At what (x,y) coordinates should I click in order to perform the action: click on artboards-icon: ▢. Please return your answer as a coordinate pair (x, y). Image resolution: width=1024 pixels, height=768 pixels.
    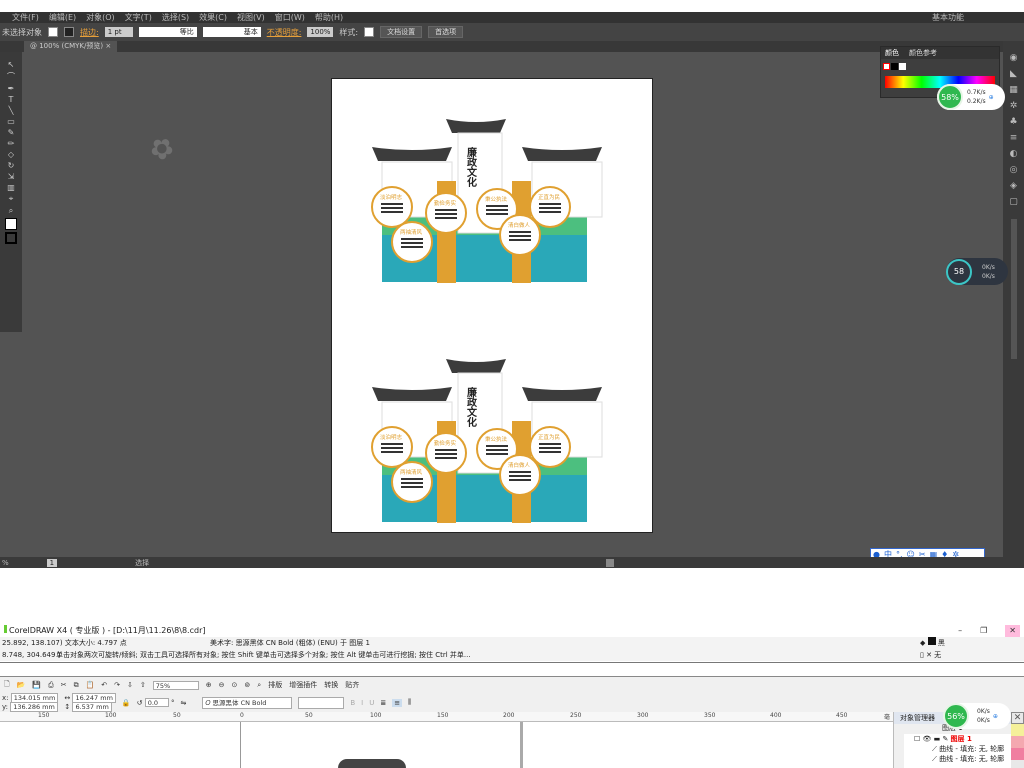
    Looking at the image, I should click on (1013, 202).